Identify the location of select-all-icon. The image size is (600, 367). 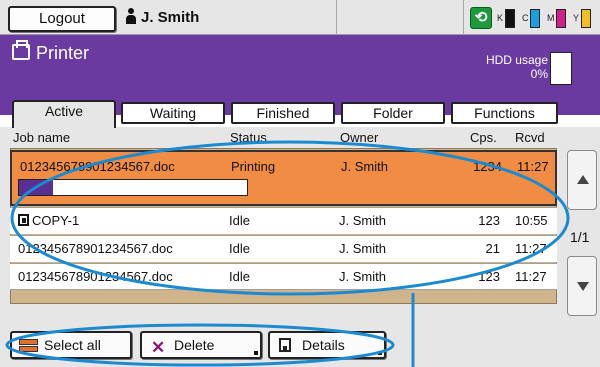
(28, 345).